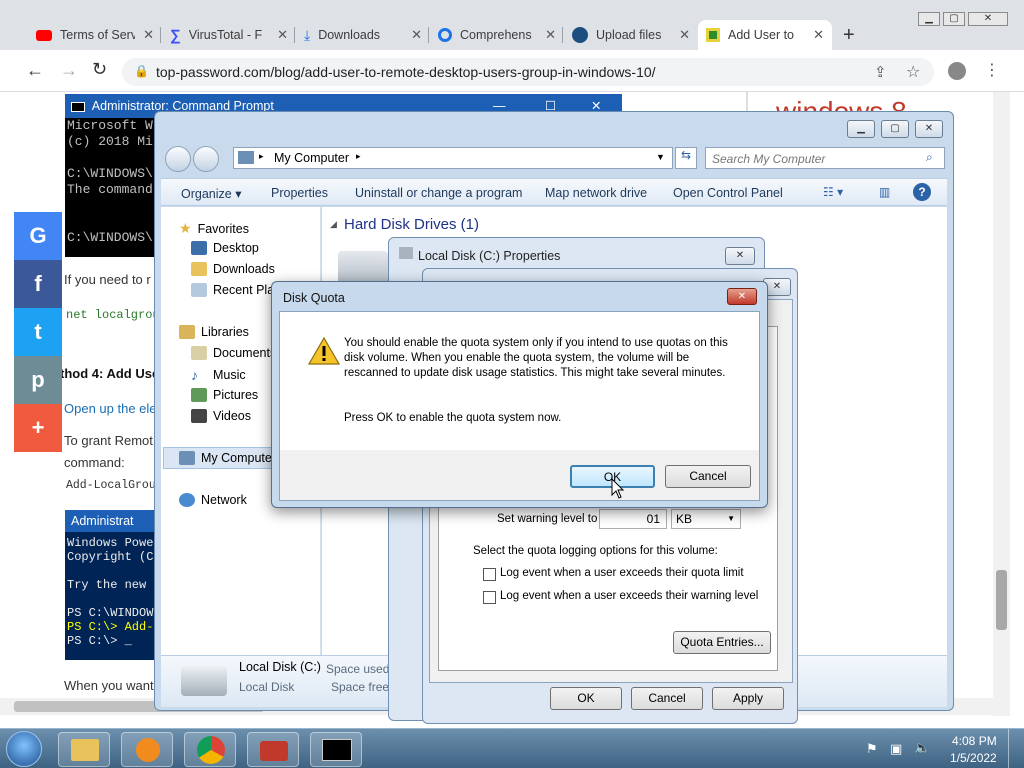  I want to click on back-button, so click(178, 159).